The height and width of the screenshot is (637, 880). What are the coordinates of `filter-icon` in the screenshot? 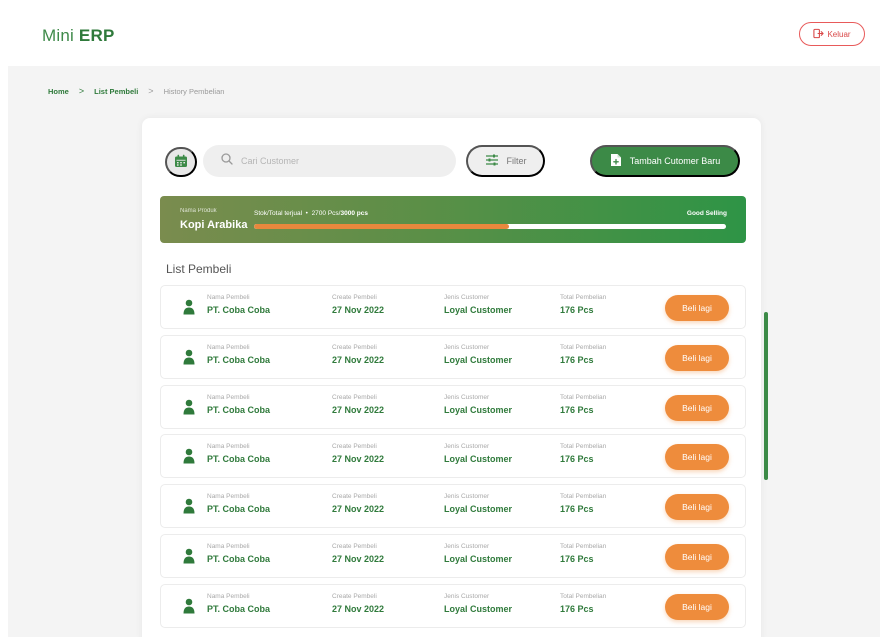 It's located at (492, 161).